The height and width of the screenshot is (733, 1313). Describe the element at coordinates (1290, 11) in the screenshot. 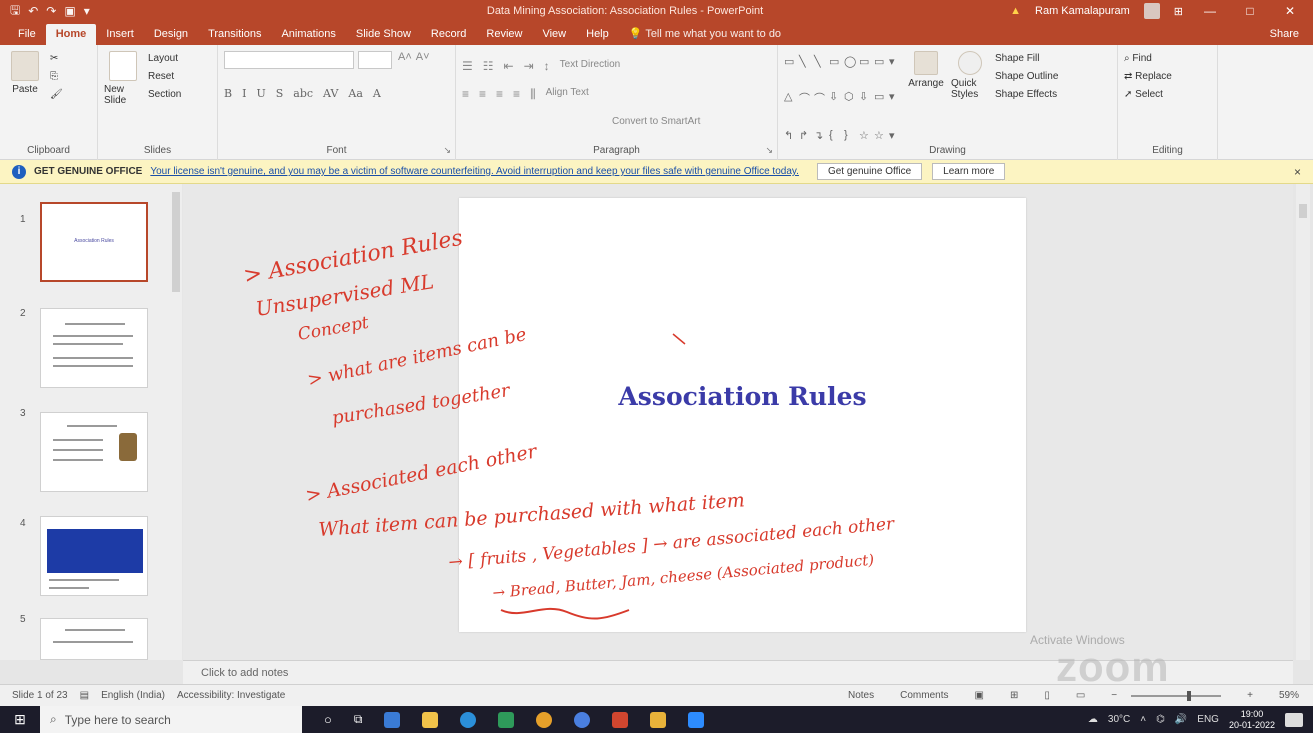

I see `close-button: ✕` at that location.